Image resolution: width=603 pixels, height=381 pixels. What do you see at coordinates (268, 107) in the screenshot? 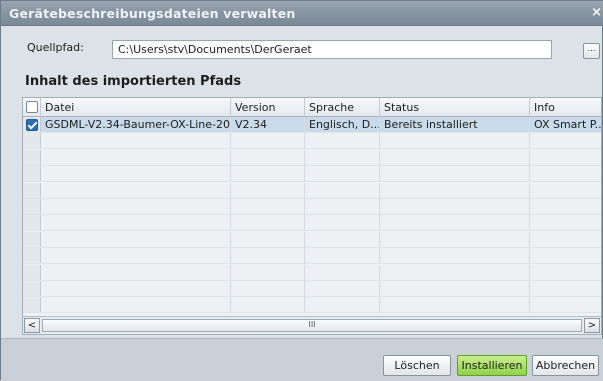
I see `column-header-version: Version` at bounding box center [268, 107].